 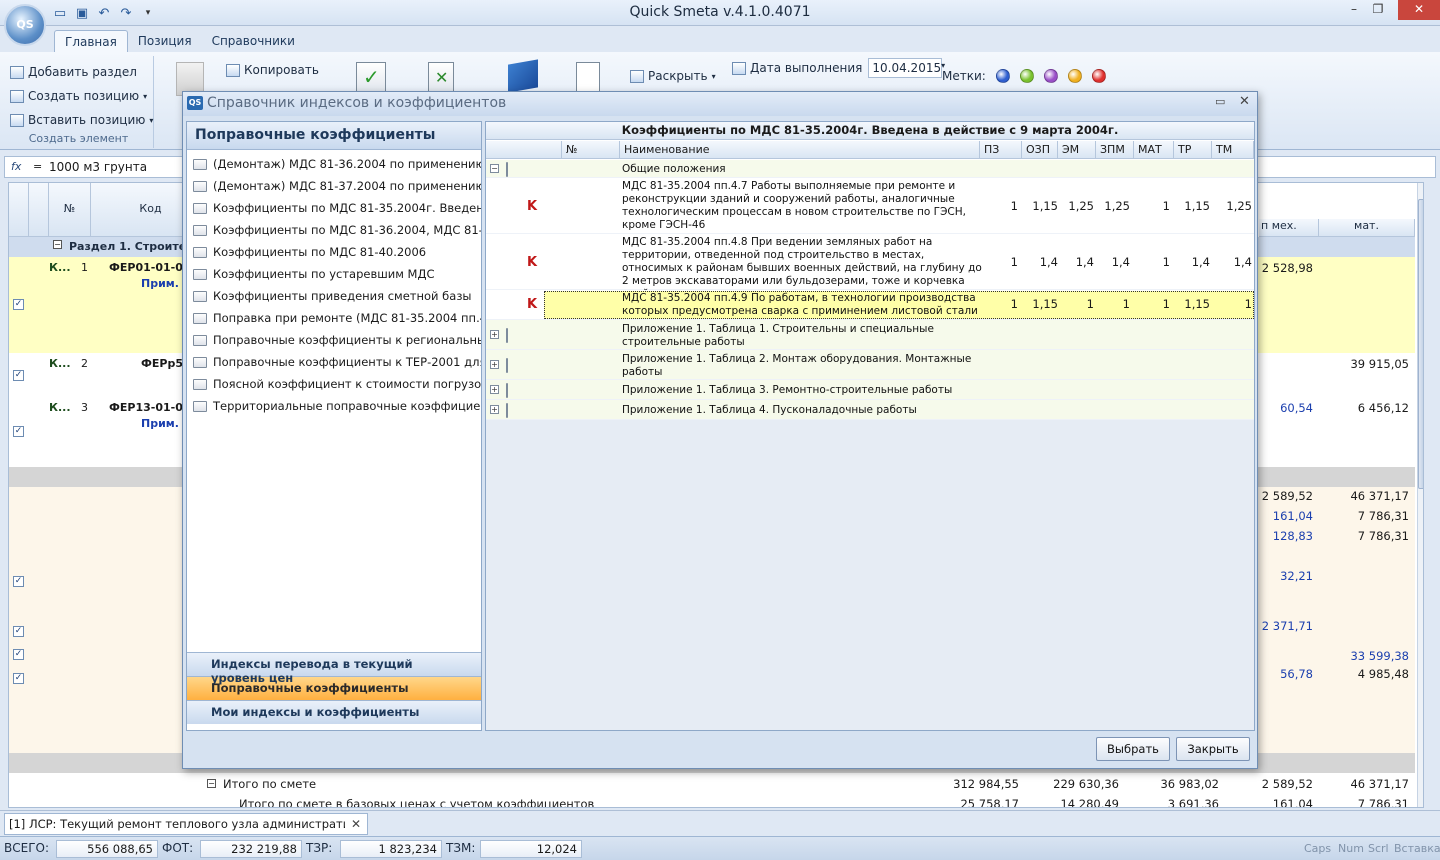 I want to click on redo-icon: ↷, so click(x=126, y=13).